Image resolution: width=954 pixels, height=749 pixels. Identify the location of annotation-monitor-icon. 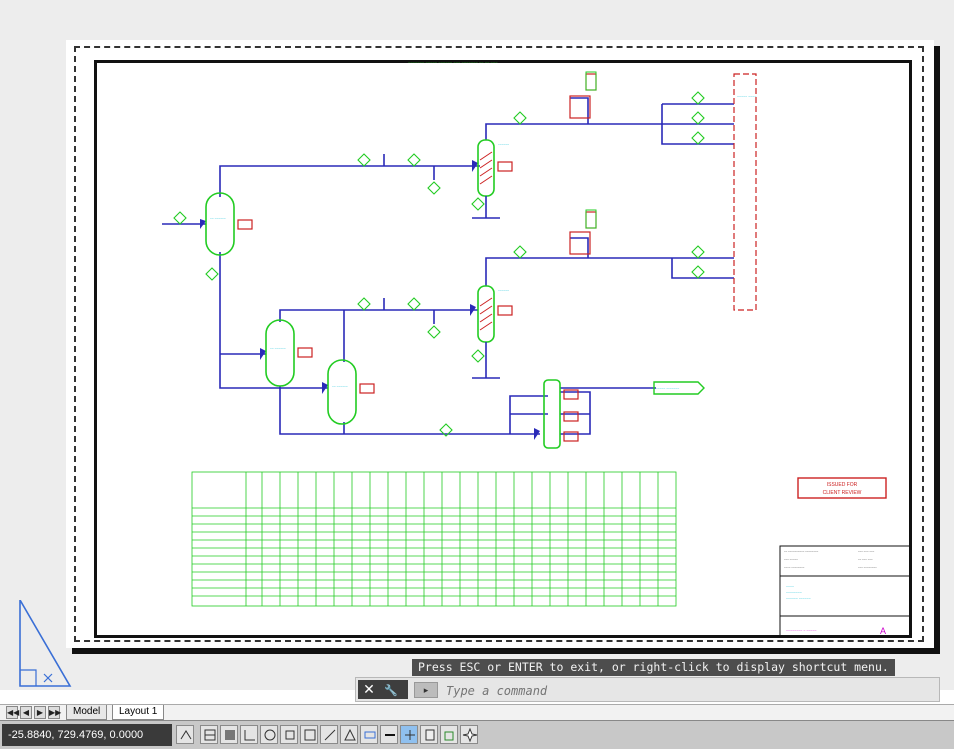
(470, 735).